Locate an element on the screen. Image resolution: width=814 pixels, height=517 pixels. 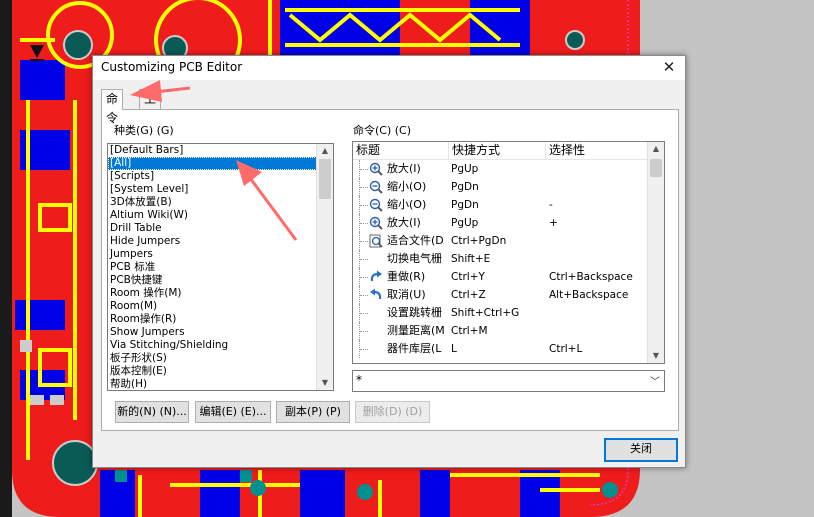
category-item: Room 操作(M) is located at coordinates (220, 293).